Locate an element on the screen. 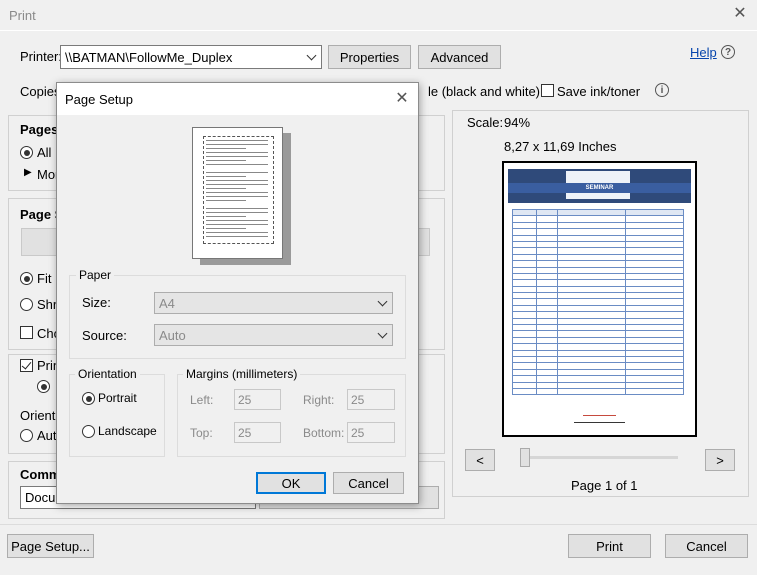 This screenshot has height=575, width=757. print-both-checkbox is located at coordinates (26, 365).